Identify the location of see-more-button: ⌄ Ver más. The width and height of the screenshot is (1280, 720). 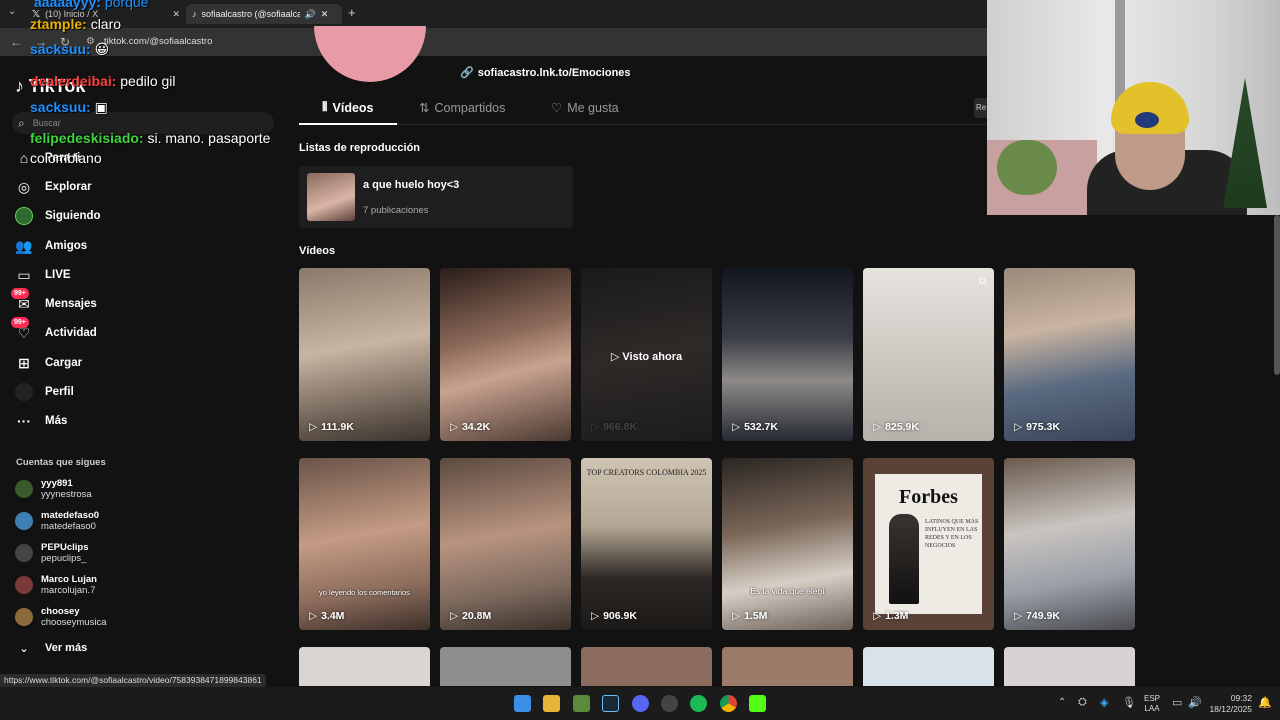
(51, 648).